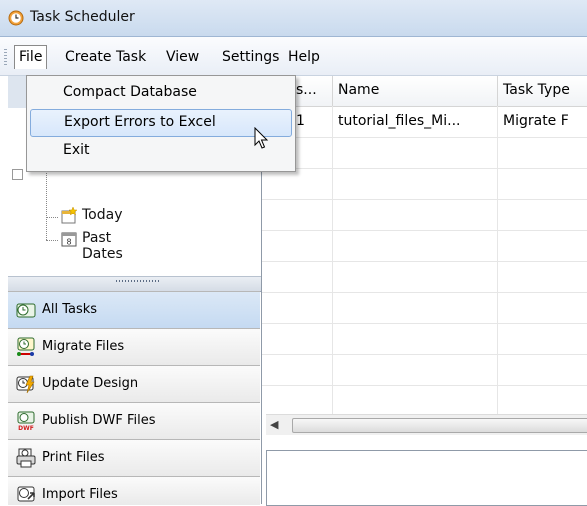  I want to click on tree-expander, so click(17, 174).